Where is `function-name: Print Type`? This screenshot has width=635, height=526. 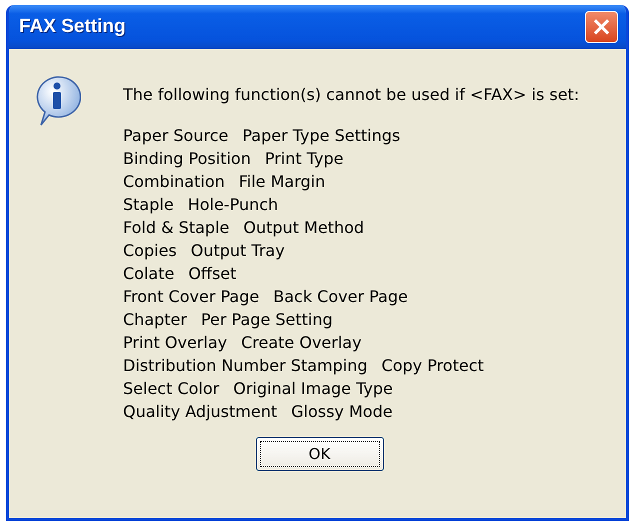
function-name: Print Type is located at coordinates (304, 159).